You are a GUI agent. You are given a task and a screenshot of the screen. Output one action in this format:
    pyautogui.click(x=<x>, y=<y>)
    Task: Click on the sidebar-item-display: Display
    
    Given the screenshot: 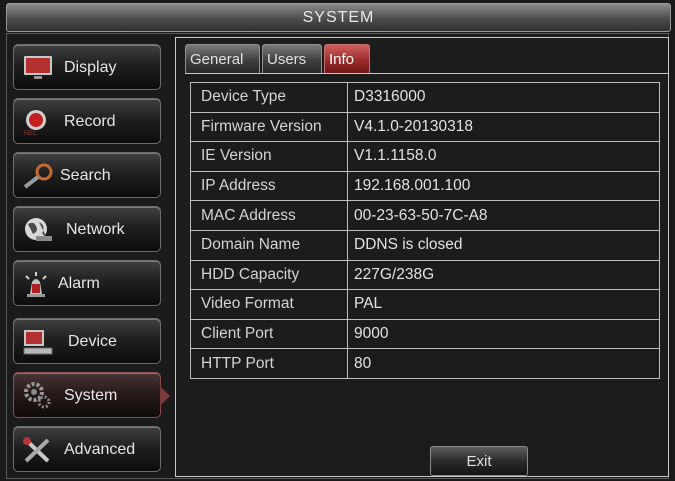 What is the action you would take?
    pyautogui.click(x=87, y=67)
    